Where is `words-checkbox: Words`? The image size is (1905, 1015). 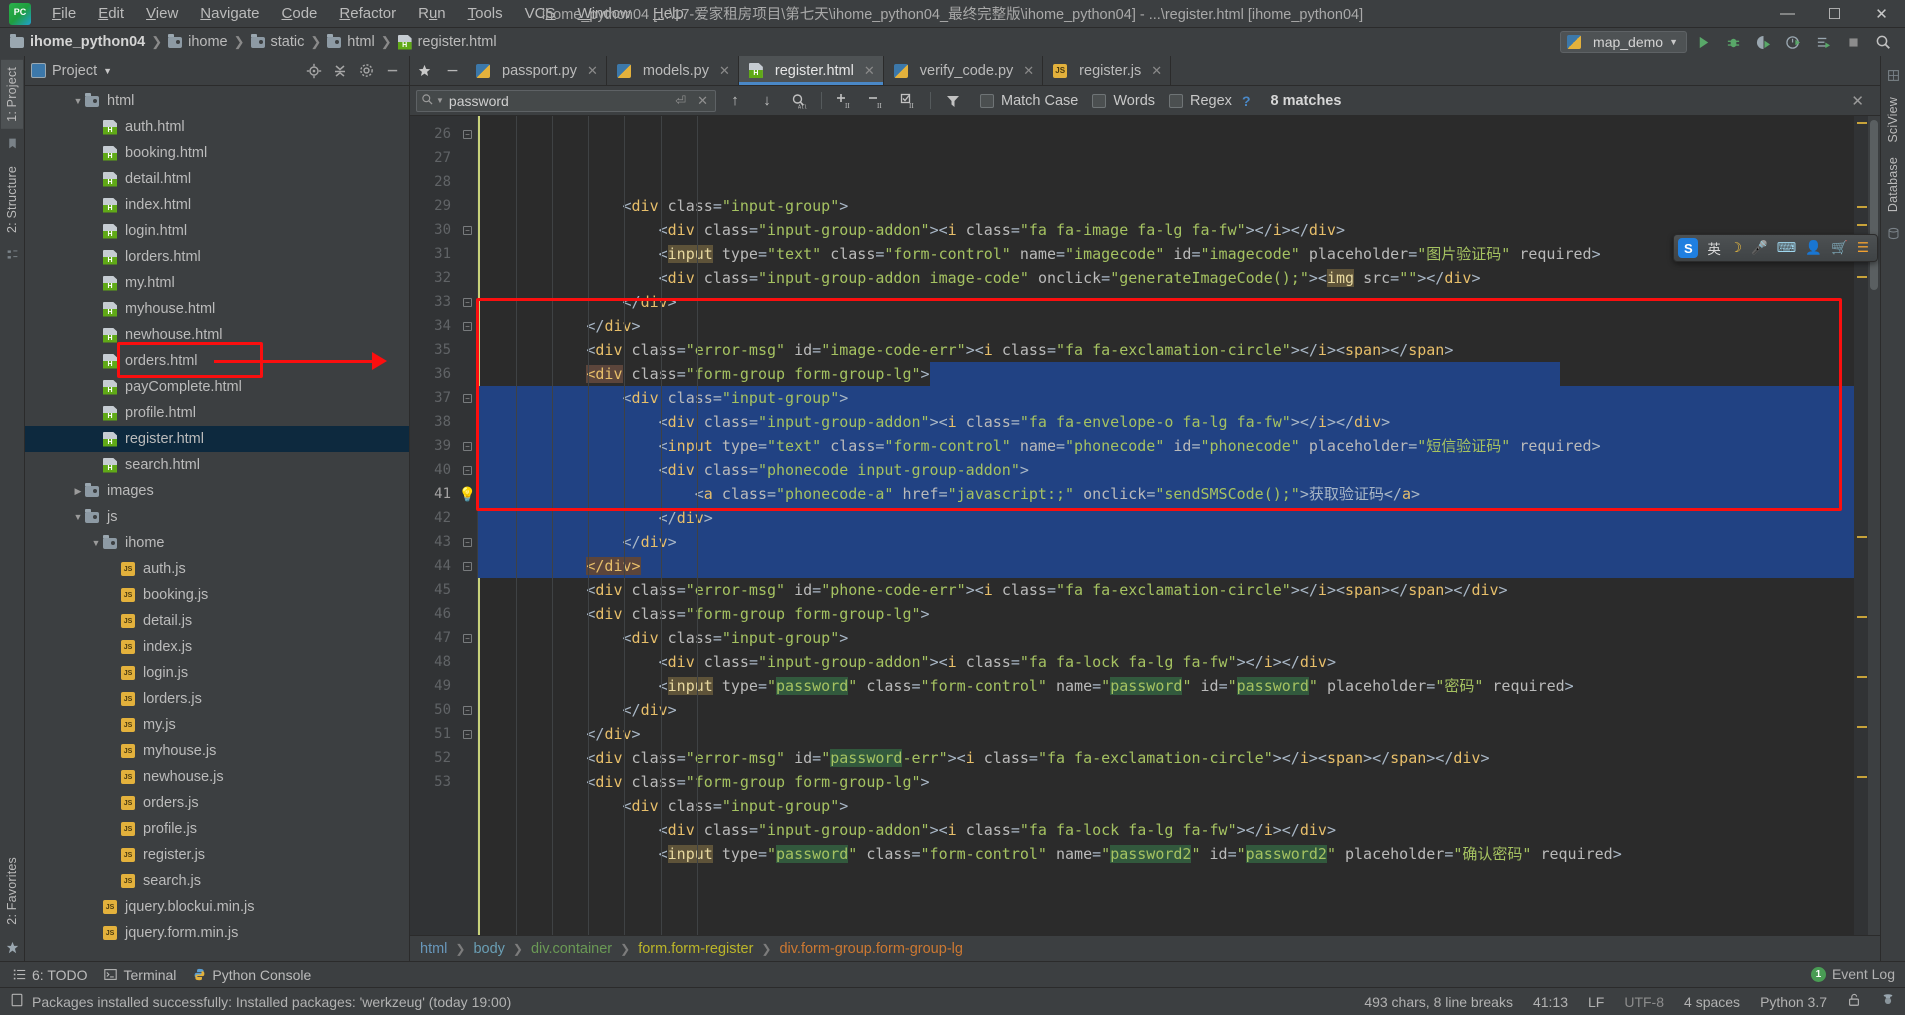 words-checkbox: Words is located at coordinates (1123, 101).